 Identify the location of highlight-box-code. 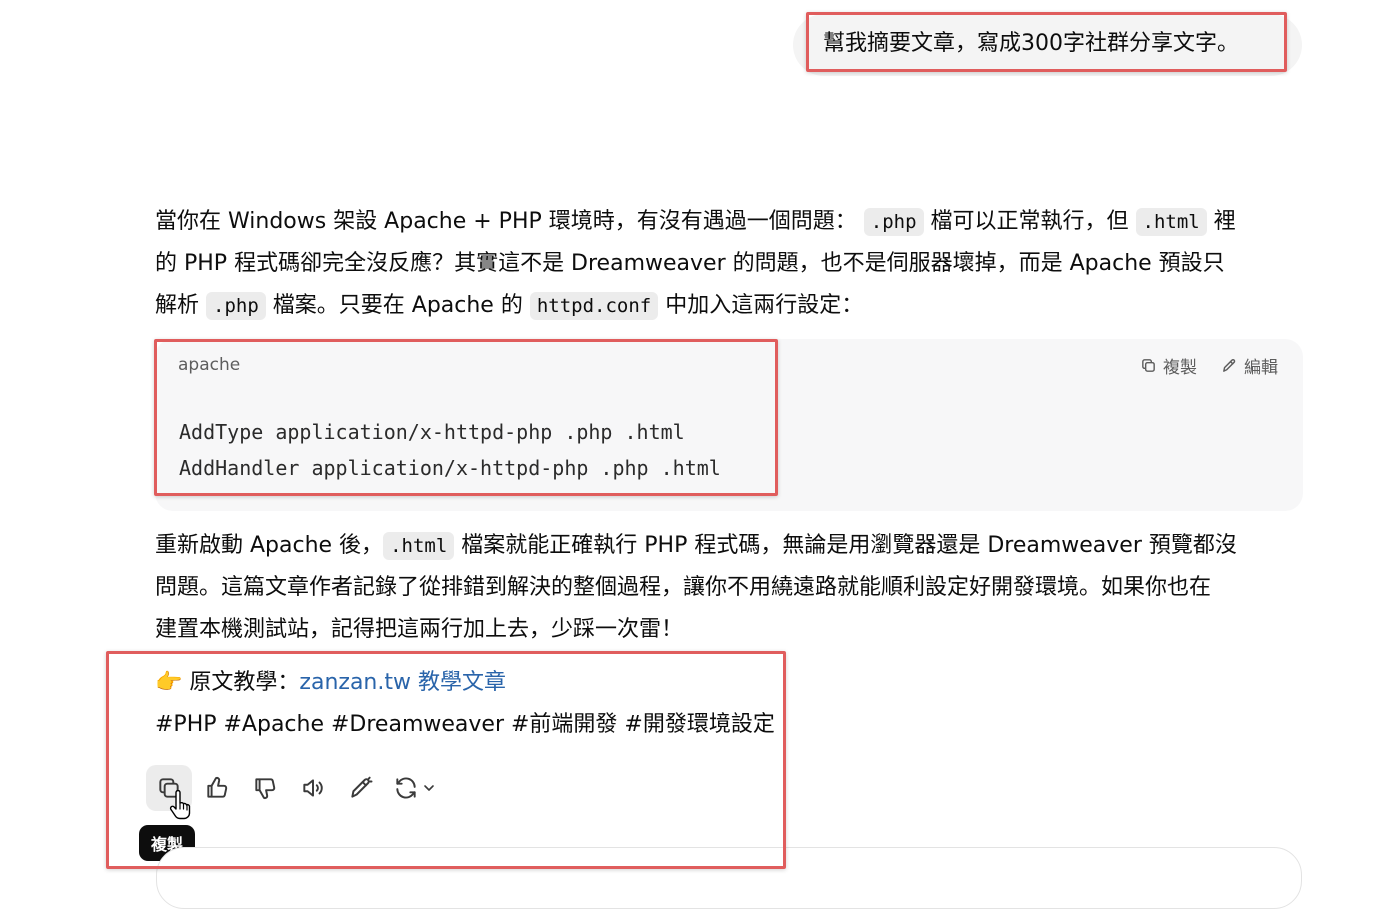
(466, 417).